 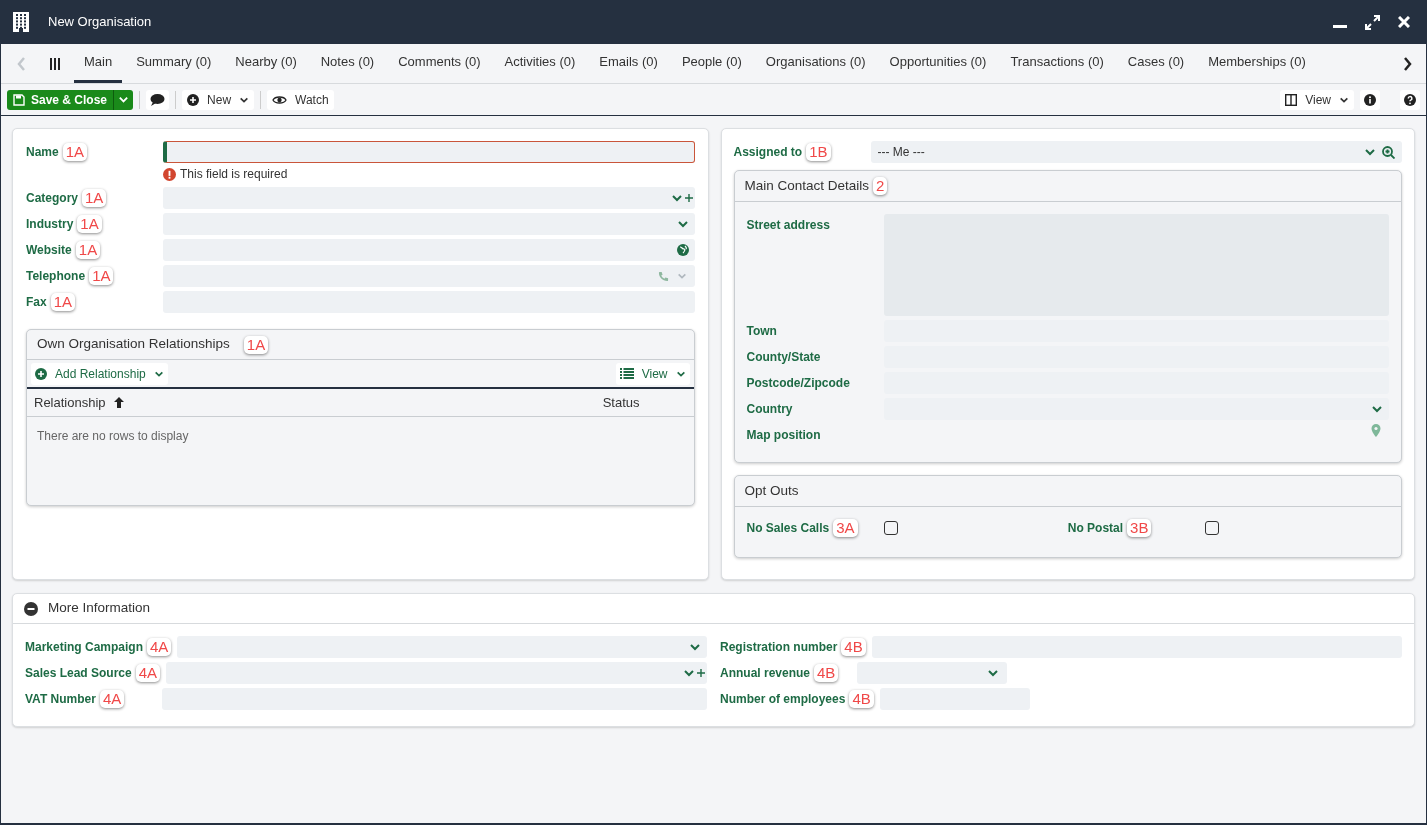 I want to click on zoom-in-icon, so click(x=1388, y=152).